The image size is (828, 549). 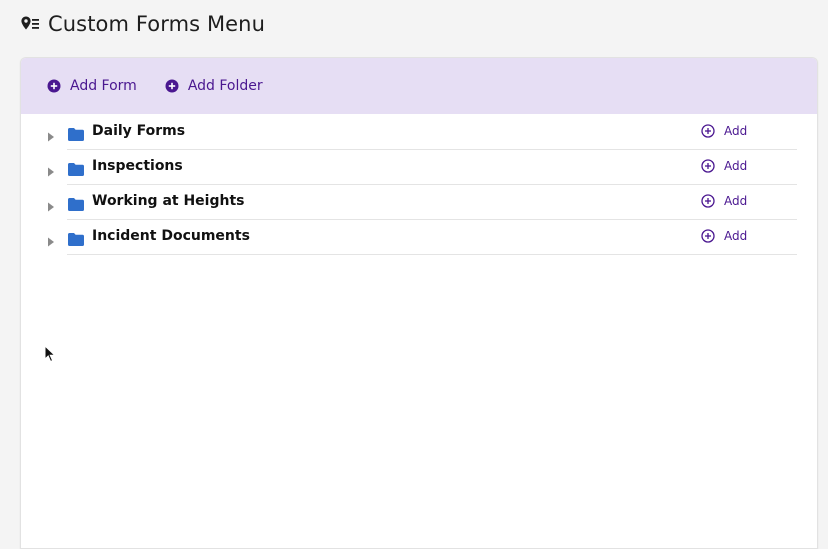 I want to click on page-title: Custom Forms Menu, so click(x=157, y=24).